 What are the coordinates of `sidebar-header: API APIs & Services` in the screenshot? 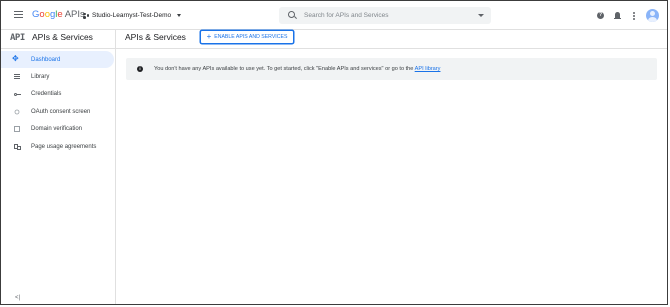 It's located at (58, 39).